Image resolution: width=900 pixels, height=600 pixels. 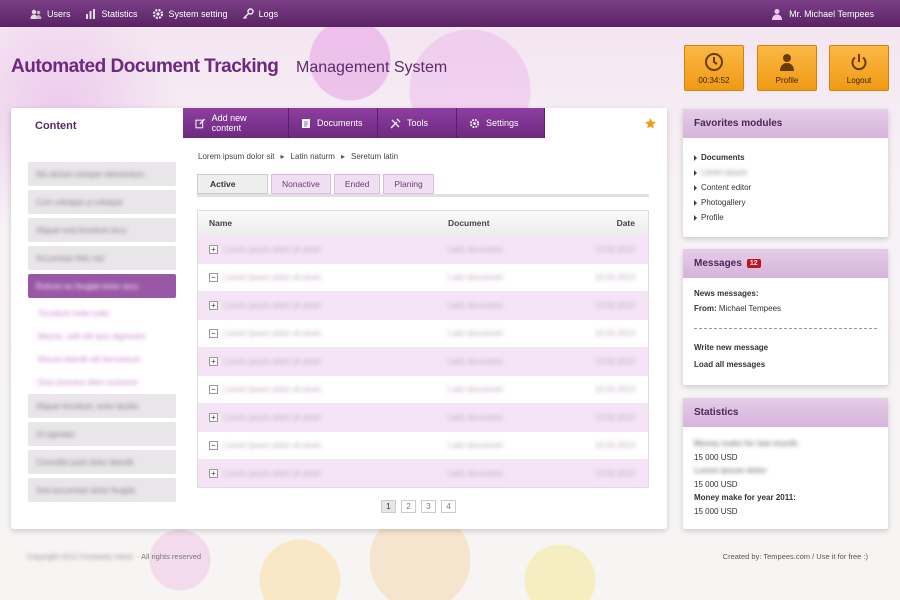 I want to click on profile-button: Profile, so click(x=787, y=68).